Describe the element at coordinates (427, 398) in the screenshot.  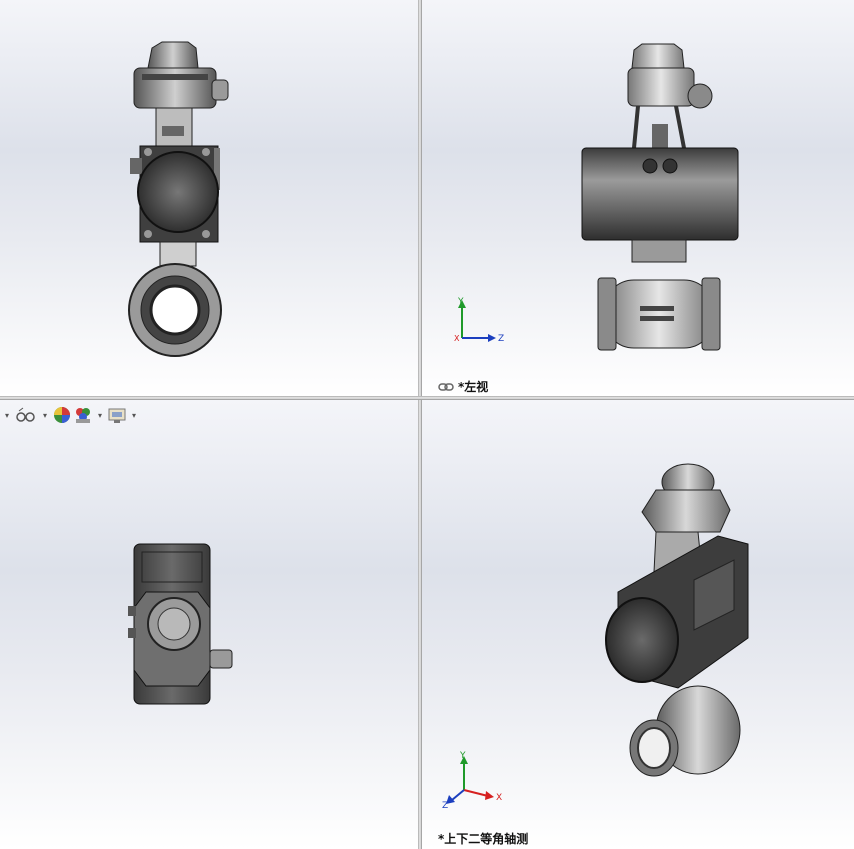
I see `viewport-splitter-horizontal` at that location.